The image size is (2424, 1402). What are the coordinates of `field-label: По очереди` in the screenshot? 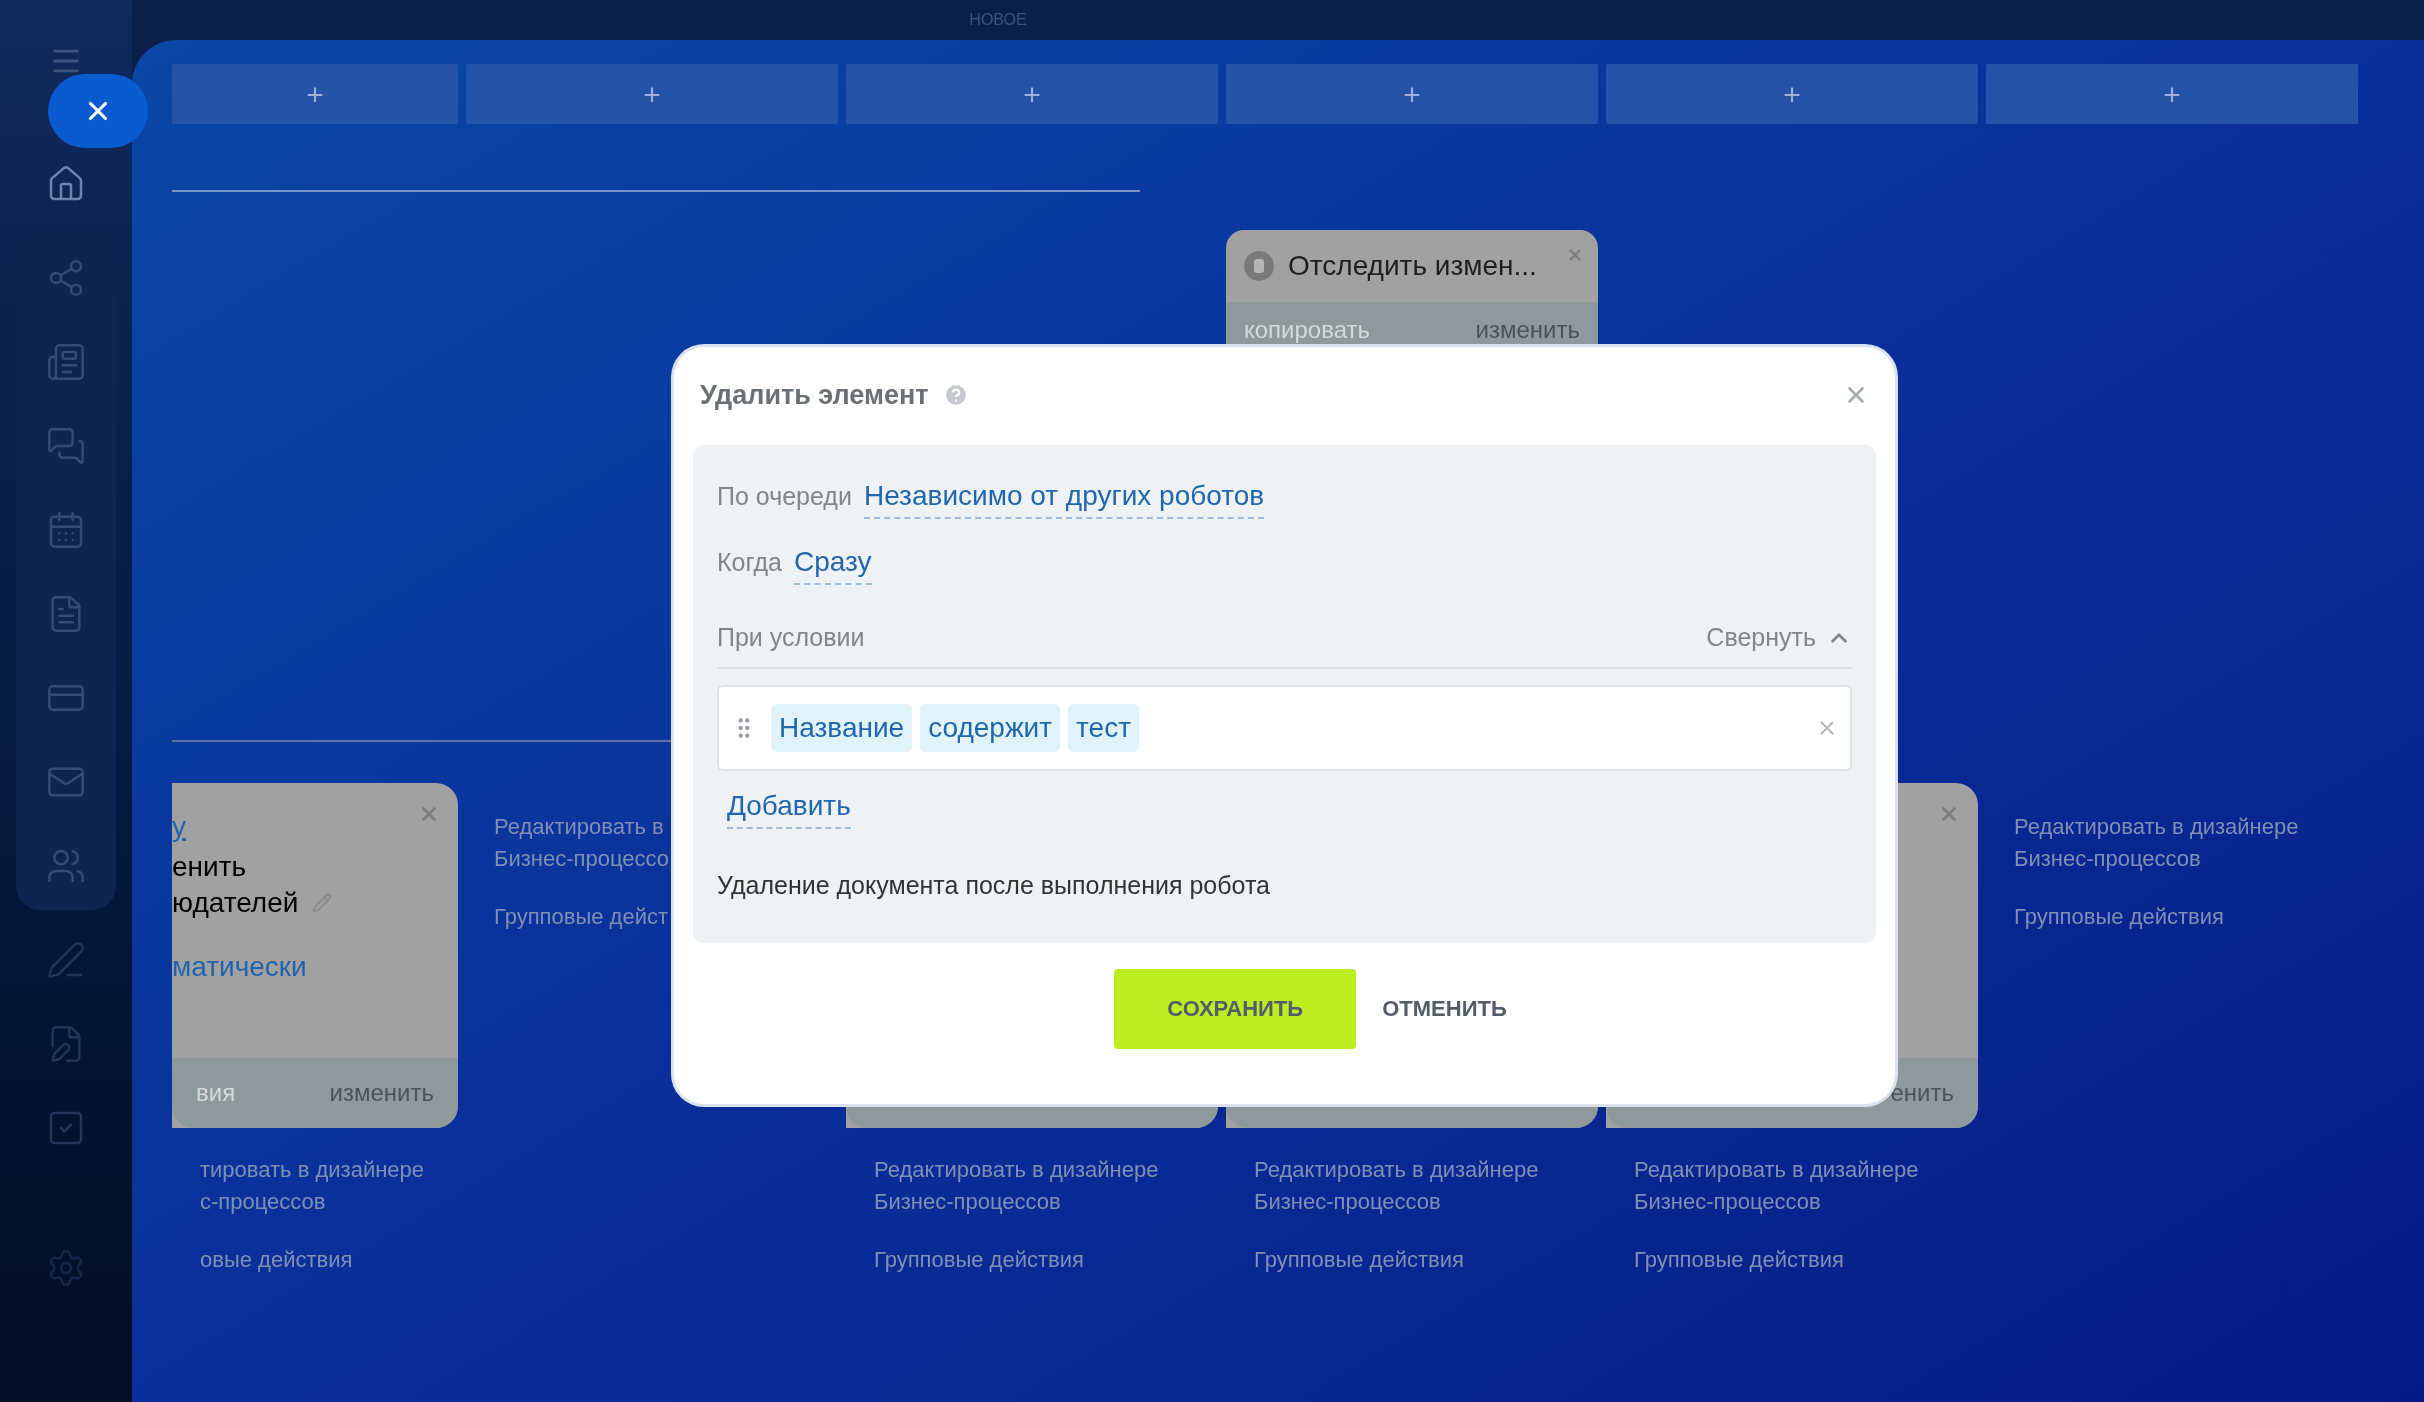 It's located at (784, 496).